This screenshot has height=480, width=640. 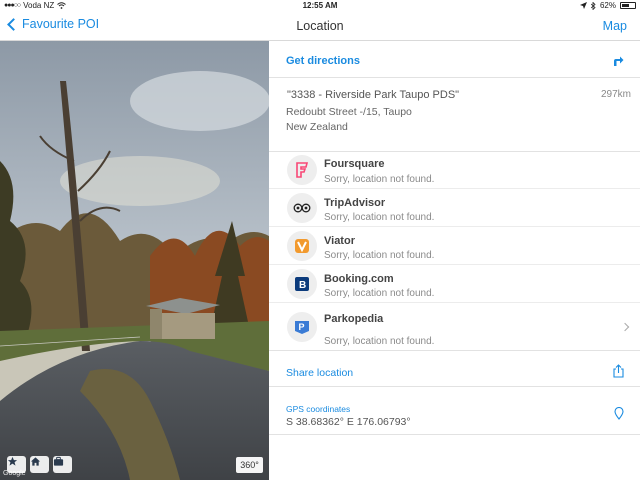 I want to click on view-360-button: 360°, so click(x=249, y=465).